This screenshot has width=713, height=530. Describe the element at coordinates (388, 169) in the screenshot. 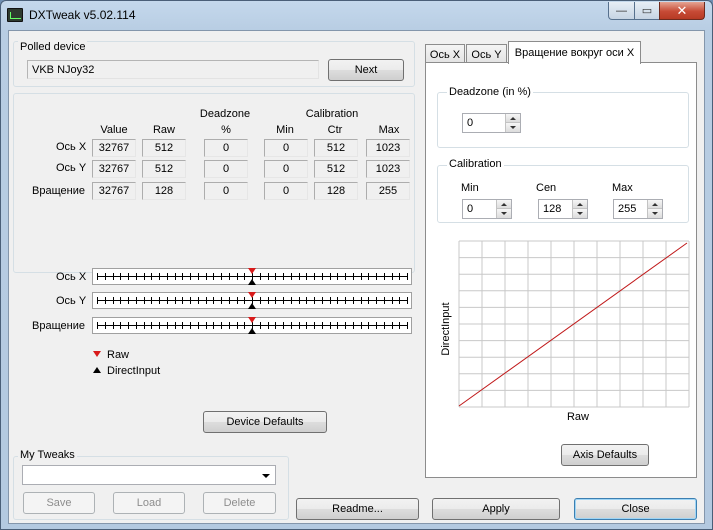

I see `table-cell-max: 1023` at that location.